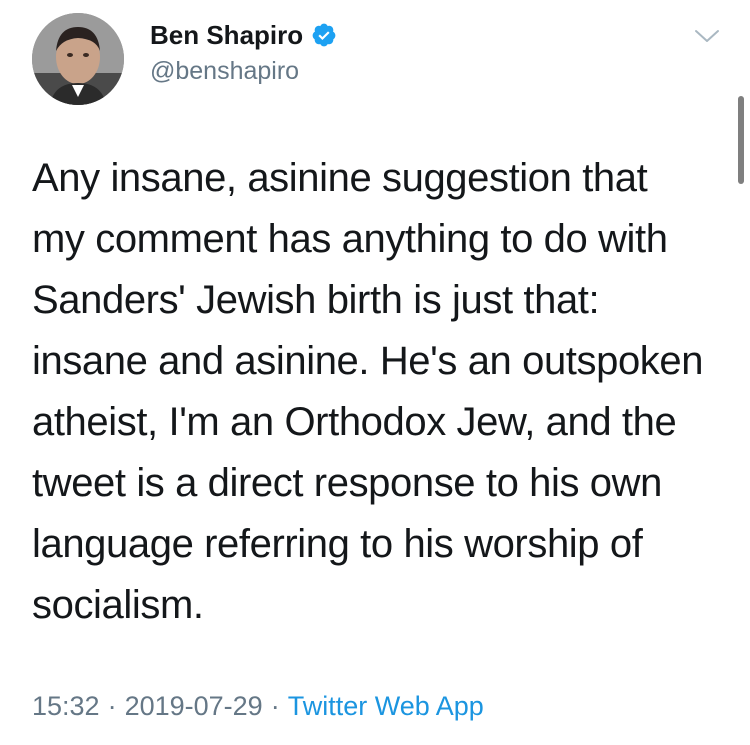 This screenshot has width=750, height=745. Describe the element at coordinates (324, 35) in the screenshot. I see `verified-badge-icon` at that location.